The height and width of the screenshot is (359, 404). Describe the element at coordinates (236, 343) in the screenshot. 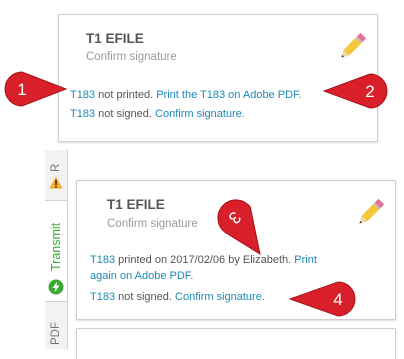

I see `checklist-card-partial` at that location.